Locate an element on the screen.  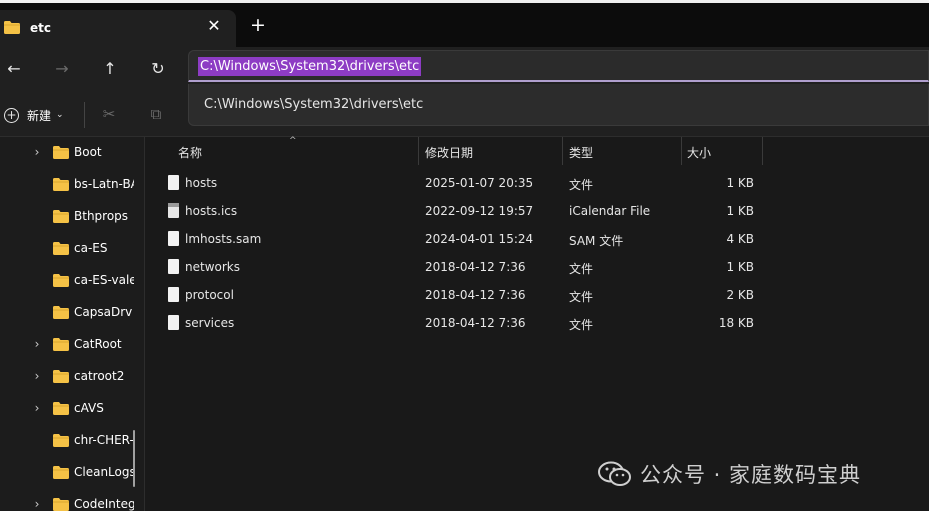
column-header-type: 类型 is located at coordinates (581, 152).